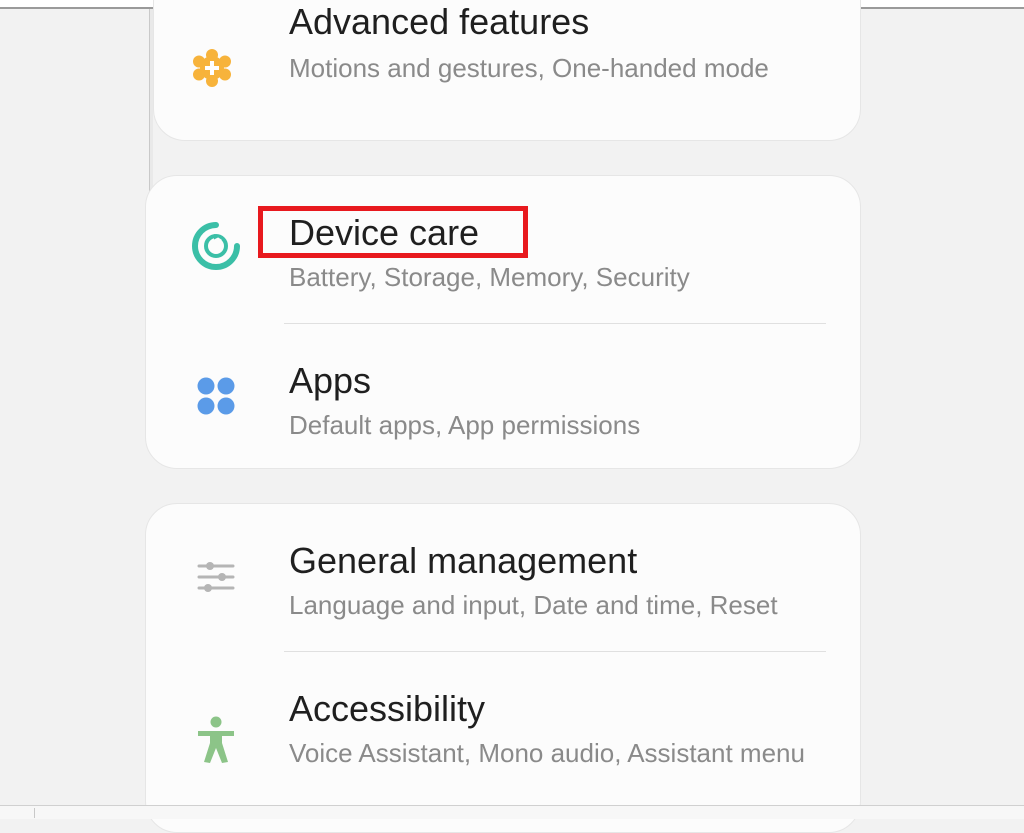 This screenshot has height=833, width=1024. Describe the element at coordinates (512, 812) in the screenshot. I see `window-bottom-strip` at that location.